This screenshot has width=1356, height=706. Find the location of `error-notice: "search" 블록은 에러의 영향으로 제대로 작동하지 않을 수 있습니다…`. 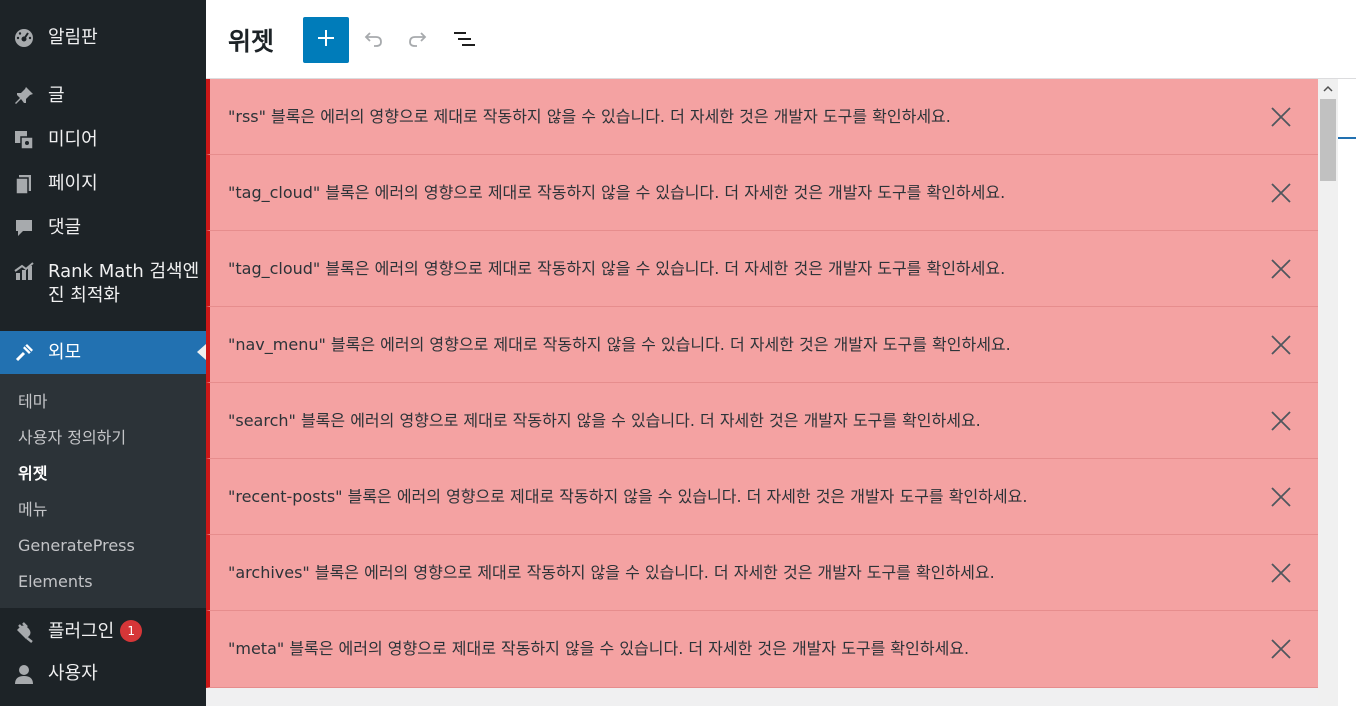

error-notice: "search" 블록은 에러의 영향으로 제대로 작동하지 않을 수 있습니다… is located at coordinates (762, 421).